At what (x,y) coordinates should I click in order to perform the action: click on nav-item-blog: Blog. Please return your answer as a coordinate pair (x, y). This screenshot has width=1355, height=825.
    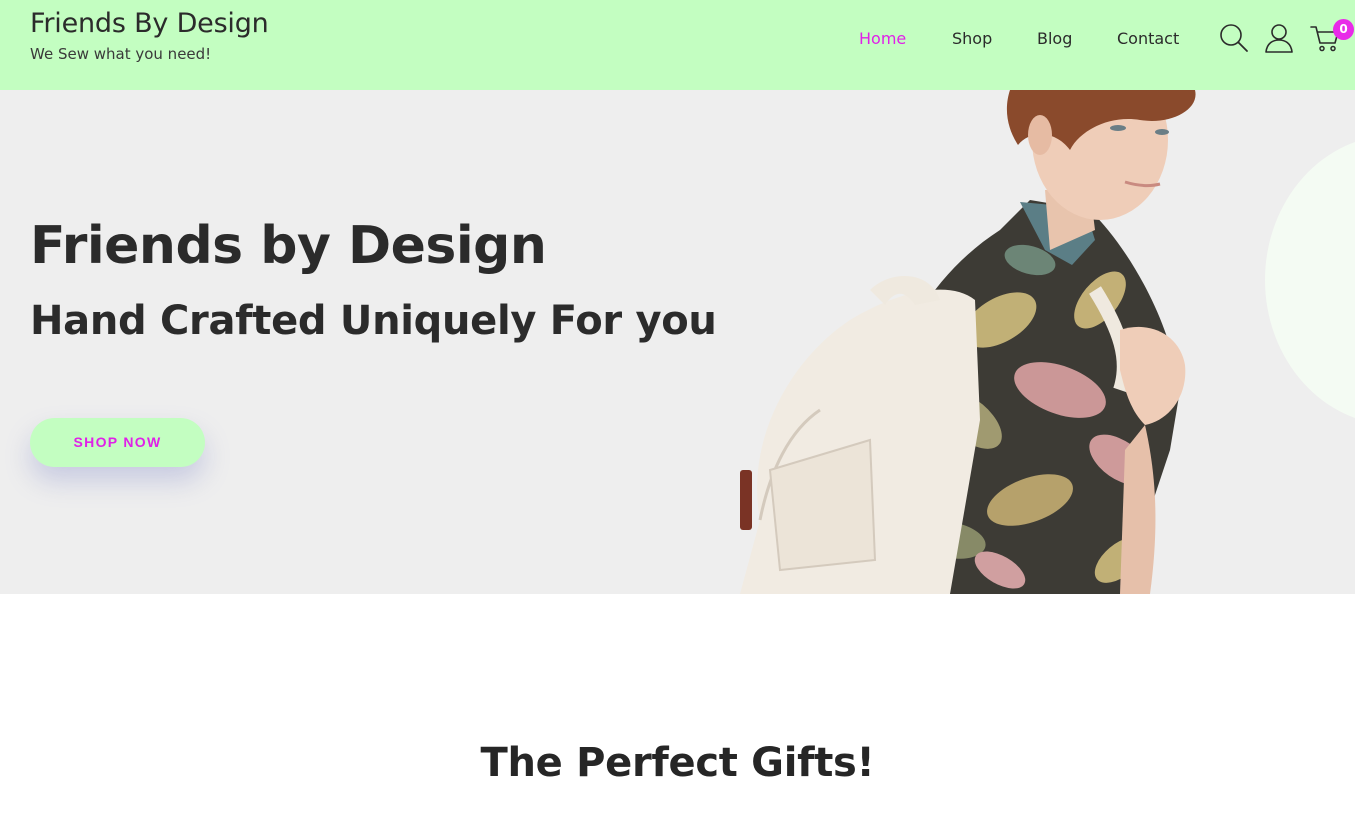
    Looking at the image, I should click on (1054, 38).